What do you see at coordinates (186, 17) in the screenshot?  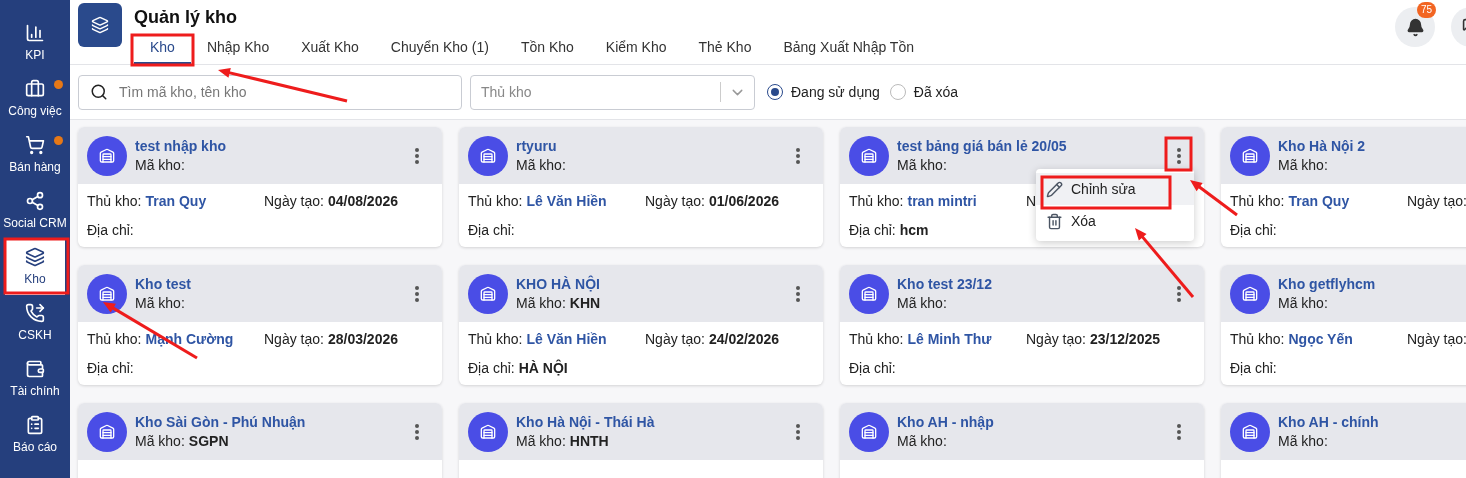 I see `page-title: Quản lý kho` at bounding box center [186, 17].